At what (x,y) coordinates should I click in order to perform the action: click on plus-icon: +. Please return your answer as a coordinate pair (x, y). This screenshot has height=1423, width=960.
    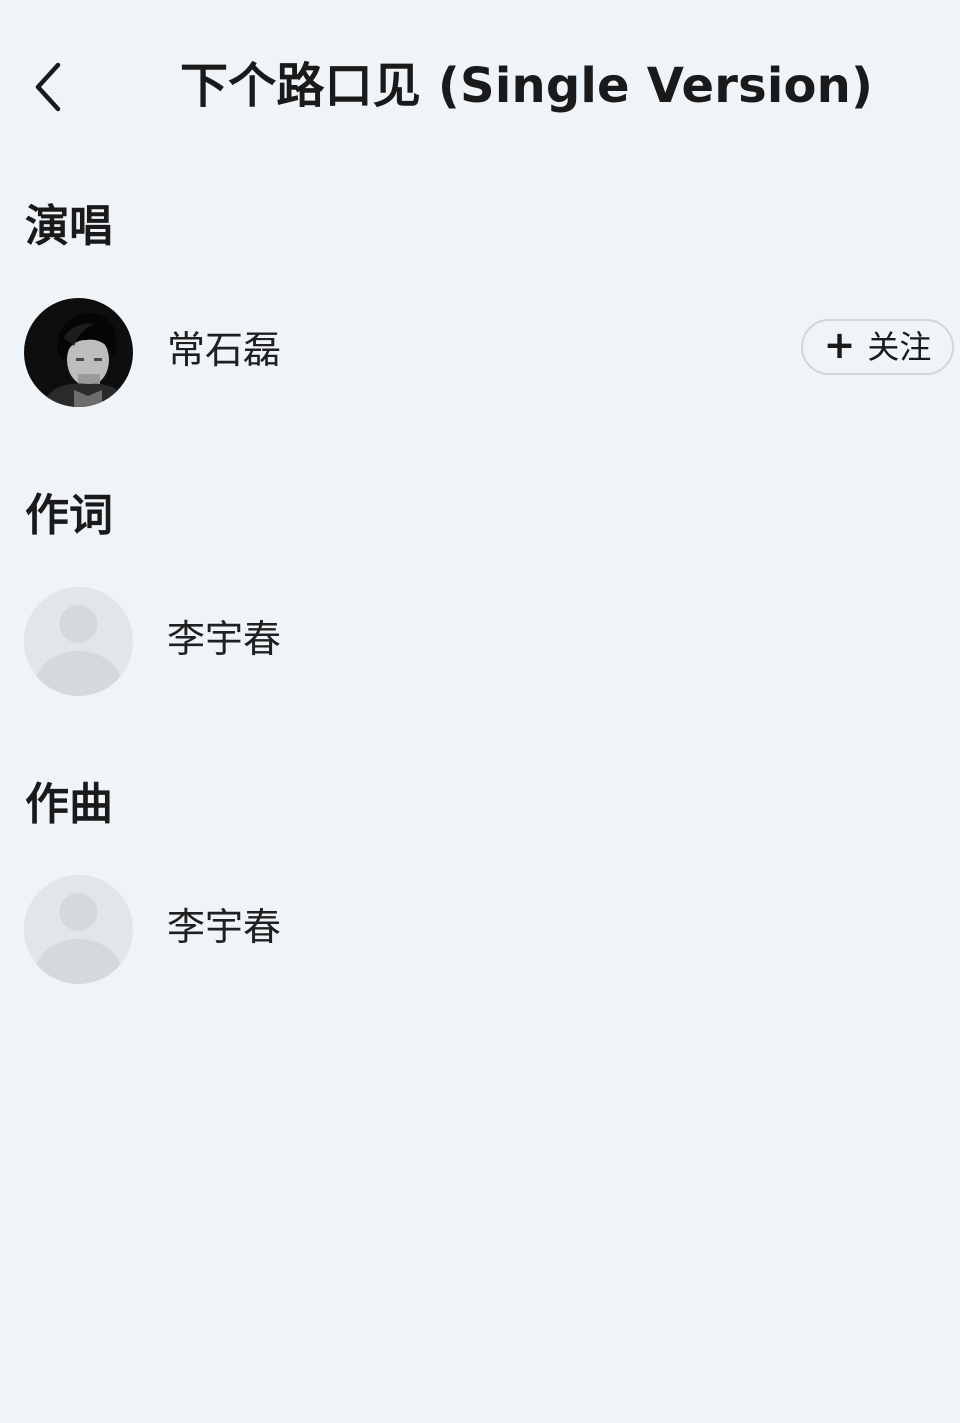
    Looking at the image, I should click on (839, 345).